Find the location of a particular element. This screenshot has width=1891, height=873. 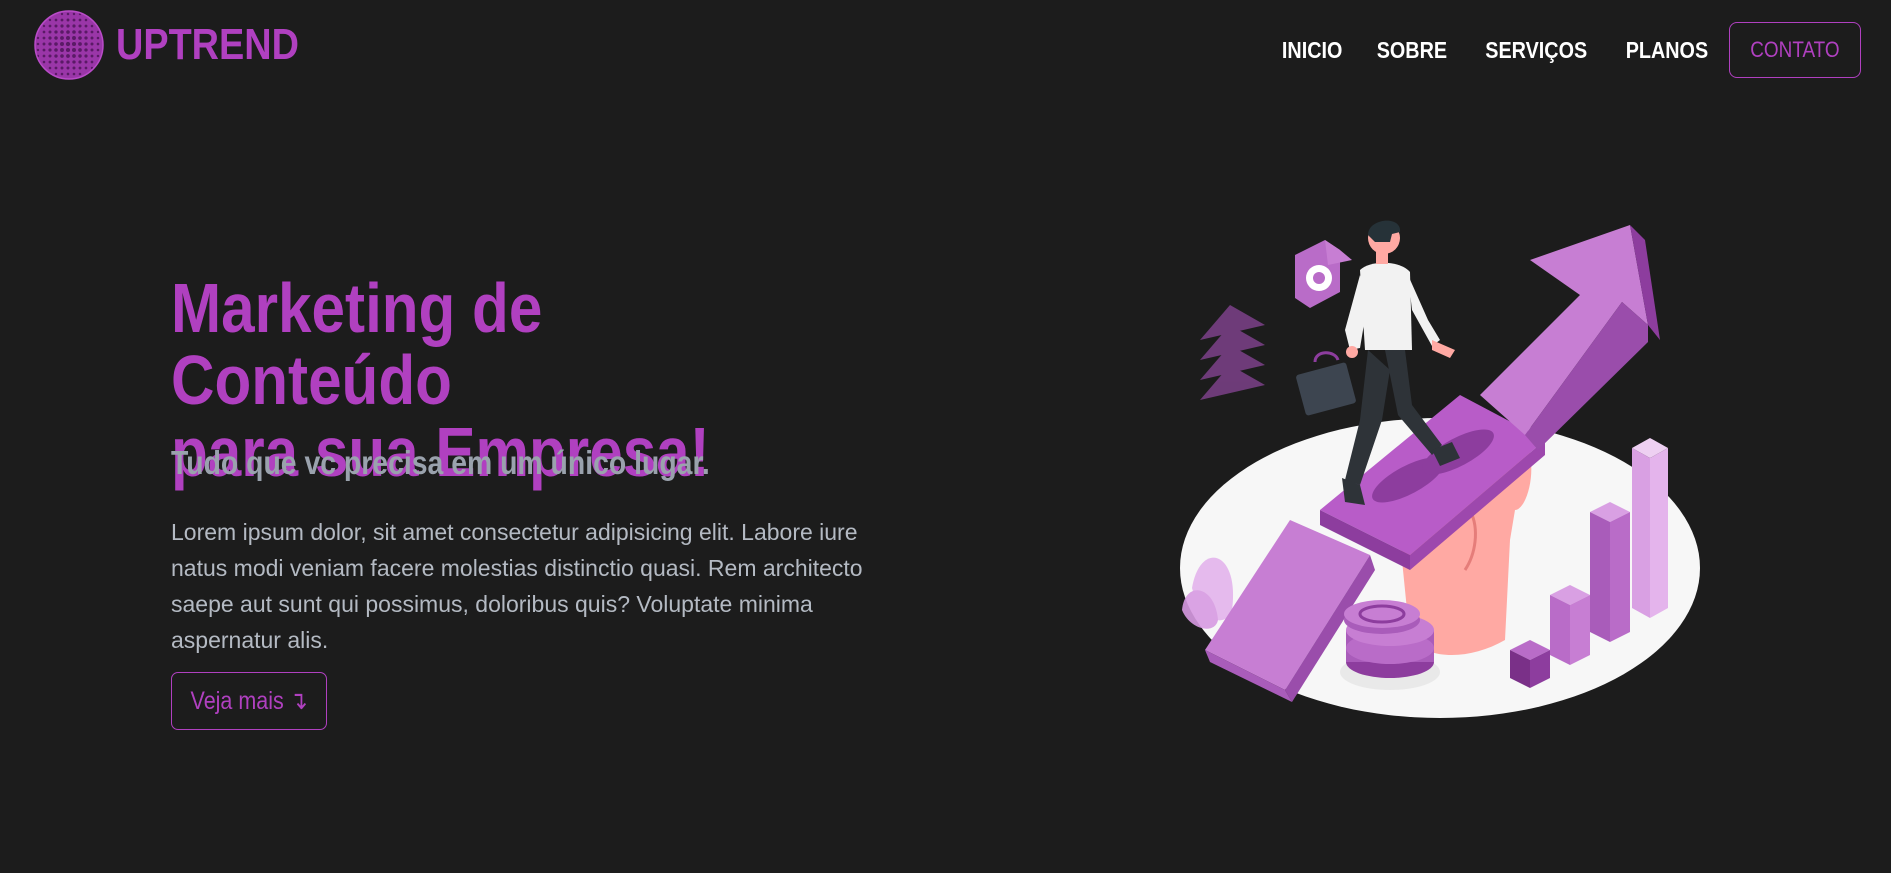

nav-item-inicio: INICIO is located at coordinates (1312, 50).